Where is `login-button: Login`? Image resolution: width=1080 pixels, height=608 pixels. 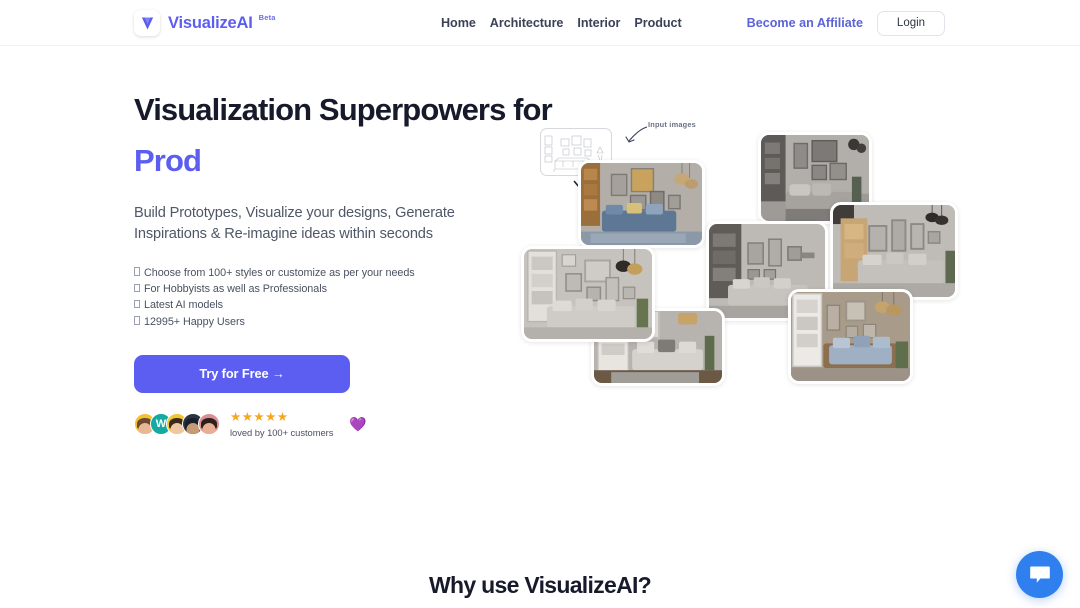
login-button: Login is located at coordinates (911, 23).